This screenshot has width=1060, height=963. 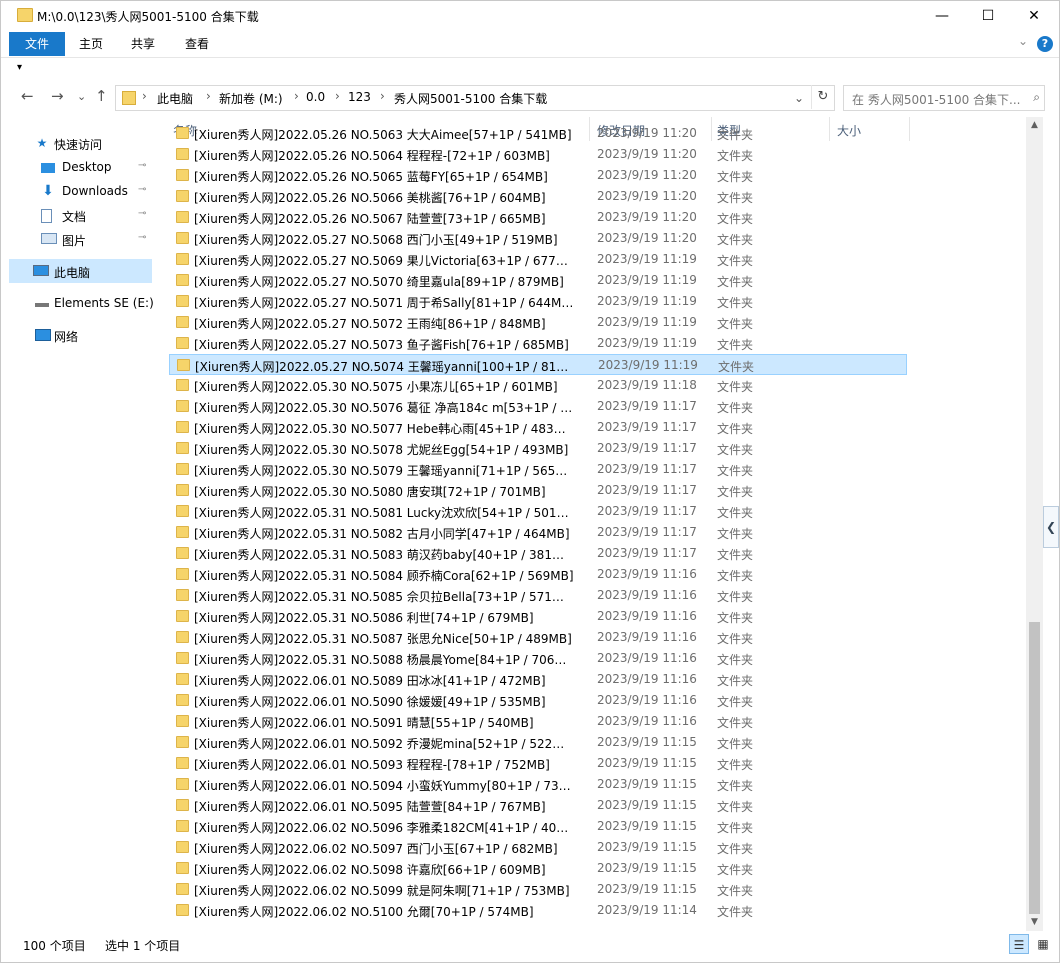 I want to click on tab-share: 共享, so click(x=143, y=44).